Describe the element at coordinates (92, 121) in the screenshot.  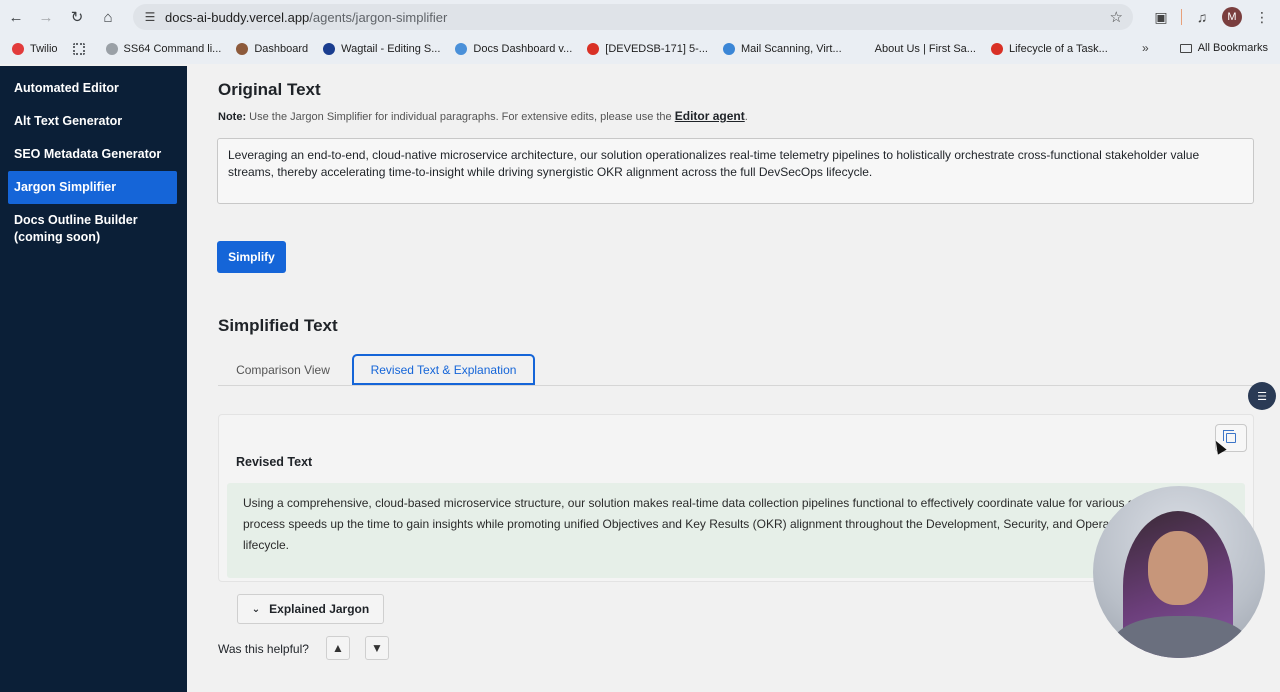
I see `sidebar-item-alt-text-generator: Alt Text Generator` at that location.